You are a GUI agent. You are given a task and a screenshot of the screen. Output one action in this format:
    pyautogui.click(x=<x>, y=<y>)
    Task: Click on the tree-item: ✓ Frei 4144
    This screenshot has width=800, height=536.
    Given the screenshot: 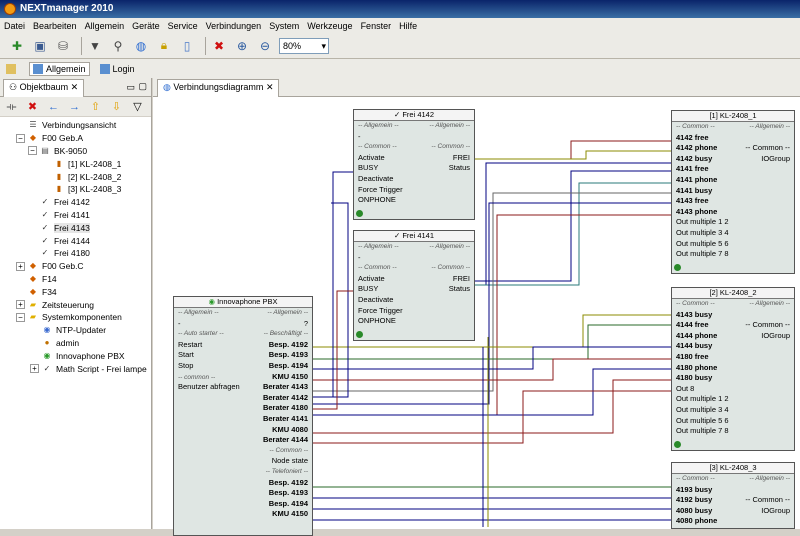 What is the action you would take?
    pyautogui.click(x=75, y=240)
    